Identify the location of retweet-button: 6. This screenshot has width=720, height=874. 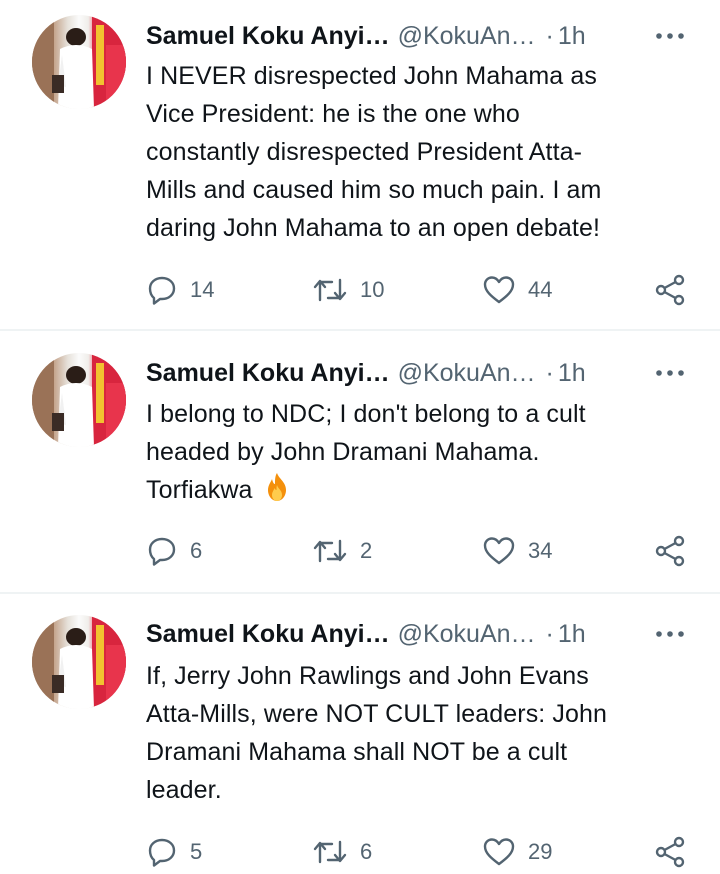
(342, 852).